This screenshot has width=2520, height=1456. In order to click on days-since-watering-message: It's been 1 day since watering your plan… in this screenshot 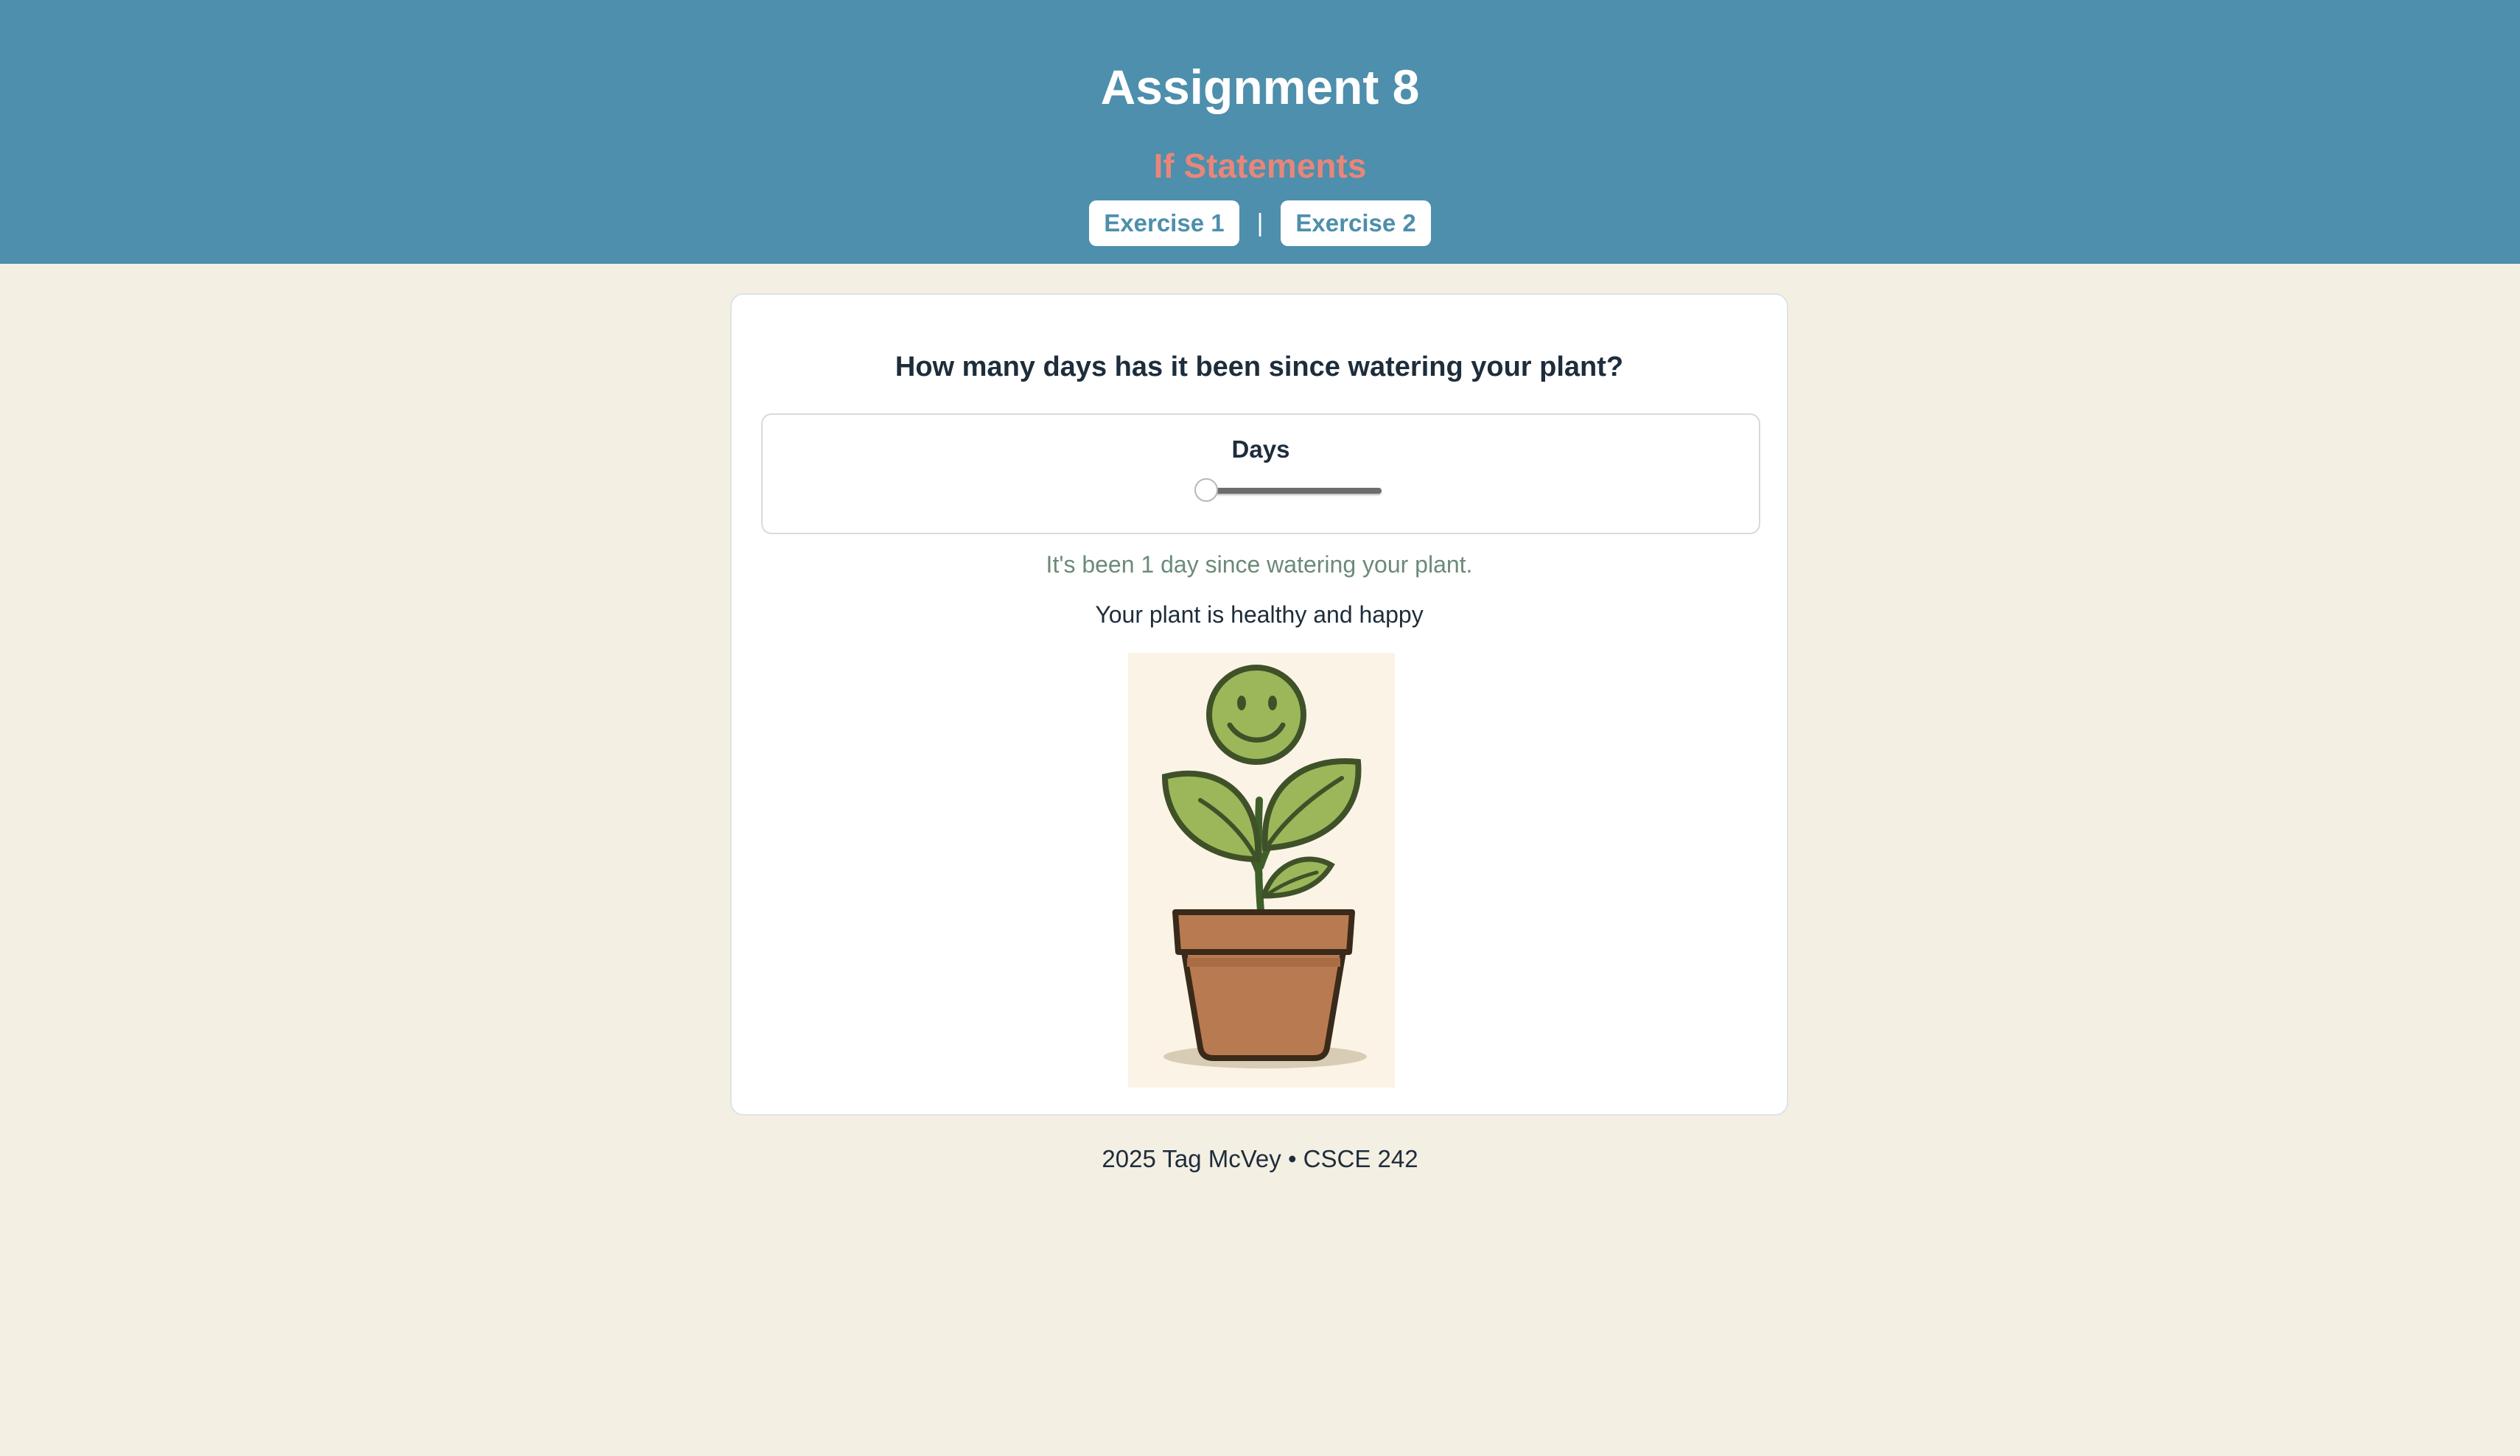, I will do `click(1259, 564)`.